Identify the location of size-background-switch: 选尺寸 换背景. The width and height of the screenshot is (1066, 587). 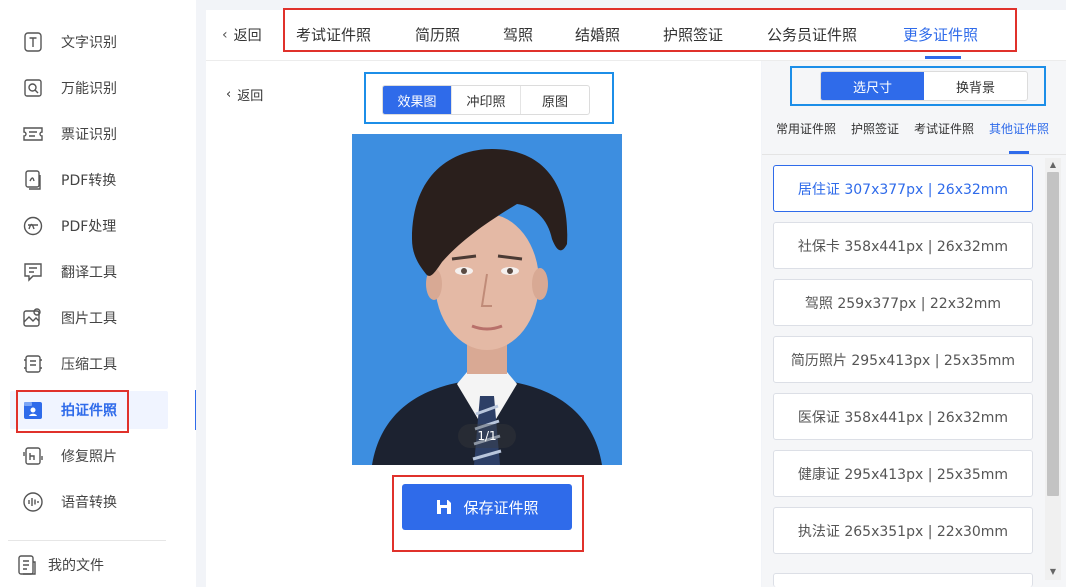
(924, 86).